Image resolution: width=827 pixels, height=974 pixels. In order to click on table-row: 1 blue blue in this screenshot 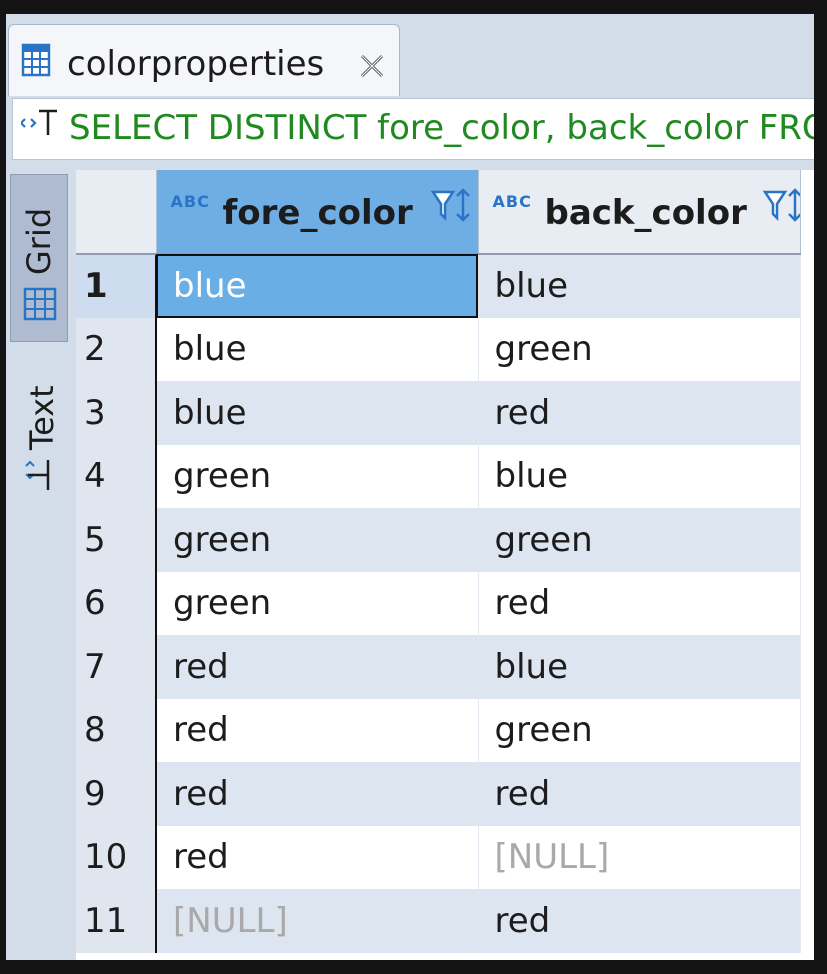, I will do `click(438, 286)`.